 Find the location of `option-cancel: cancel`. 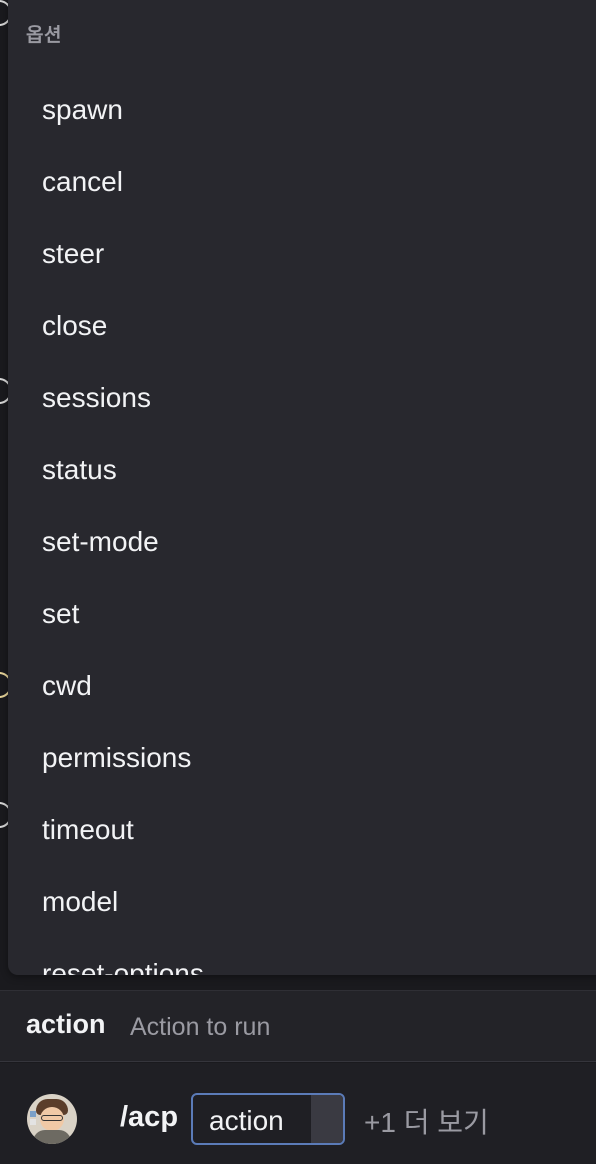

option-cancel: cancel is located at coordinates (302, 182).